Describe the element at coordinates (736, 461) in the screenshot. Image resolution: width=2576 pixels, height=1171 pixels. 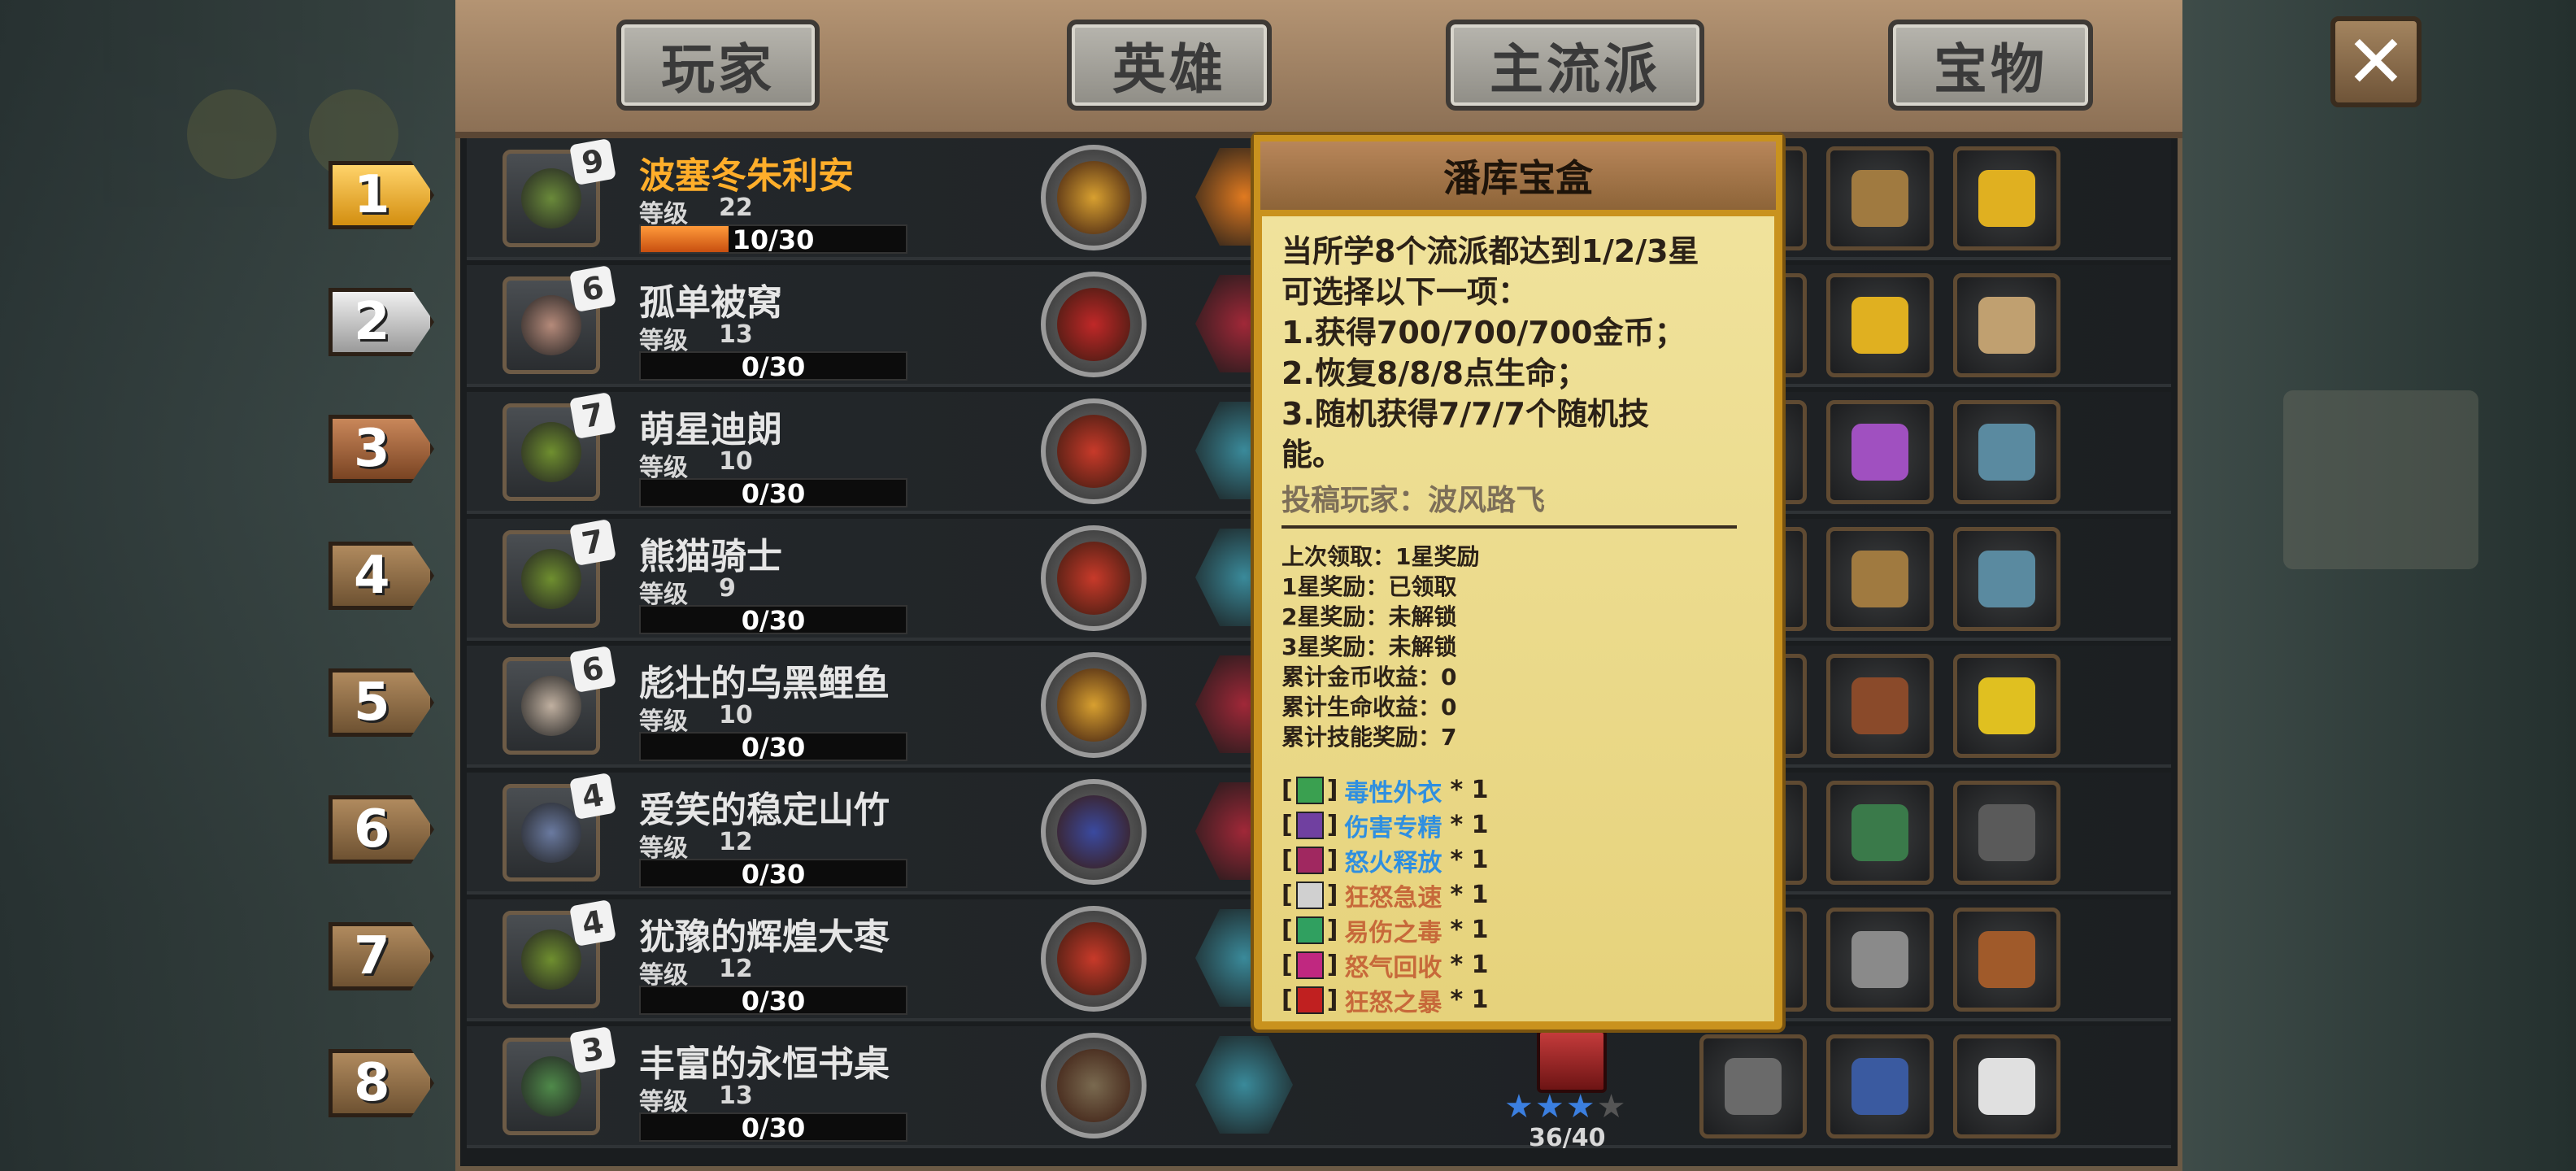
I see `level-value: 10` at that location.